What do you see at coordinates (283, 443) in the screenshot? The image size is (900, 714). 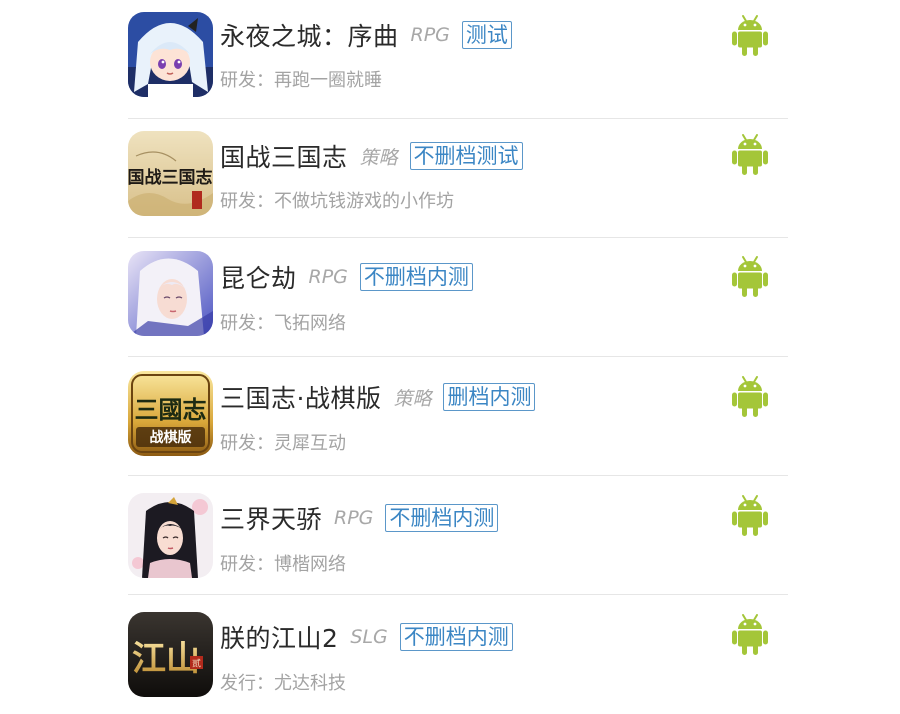 I see `developer-text: 研发：灵犀互动` at bounding box center [283, 443].